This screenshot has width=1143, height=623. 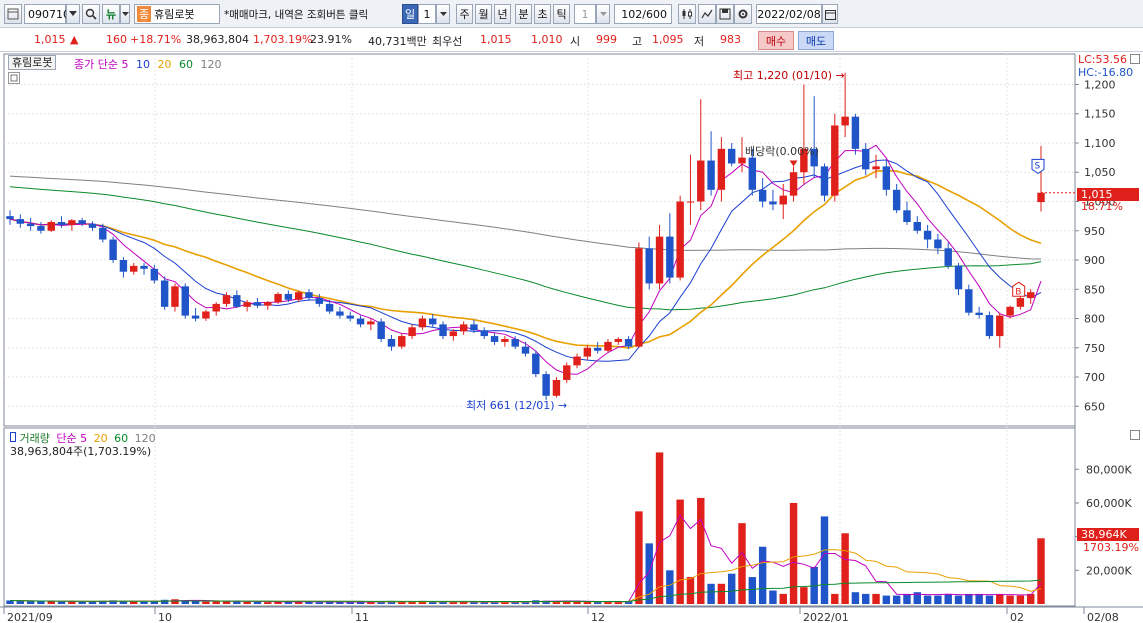 I want to click on news-icon: 뉴, so click(x=111, y=14).